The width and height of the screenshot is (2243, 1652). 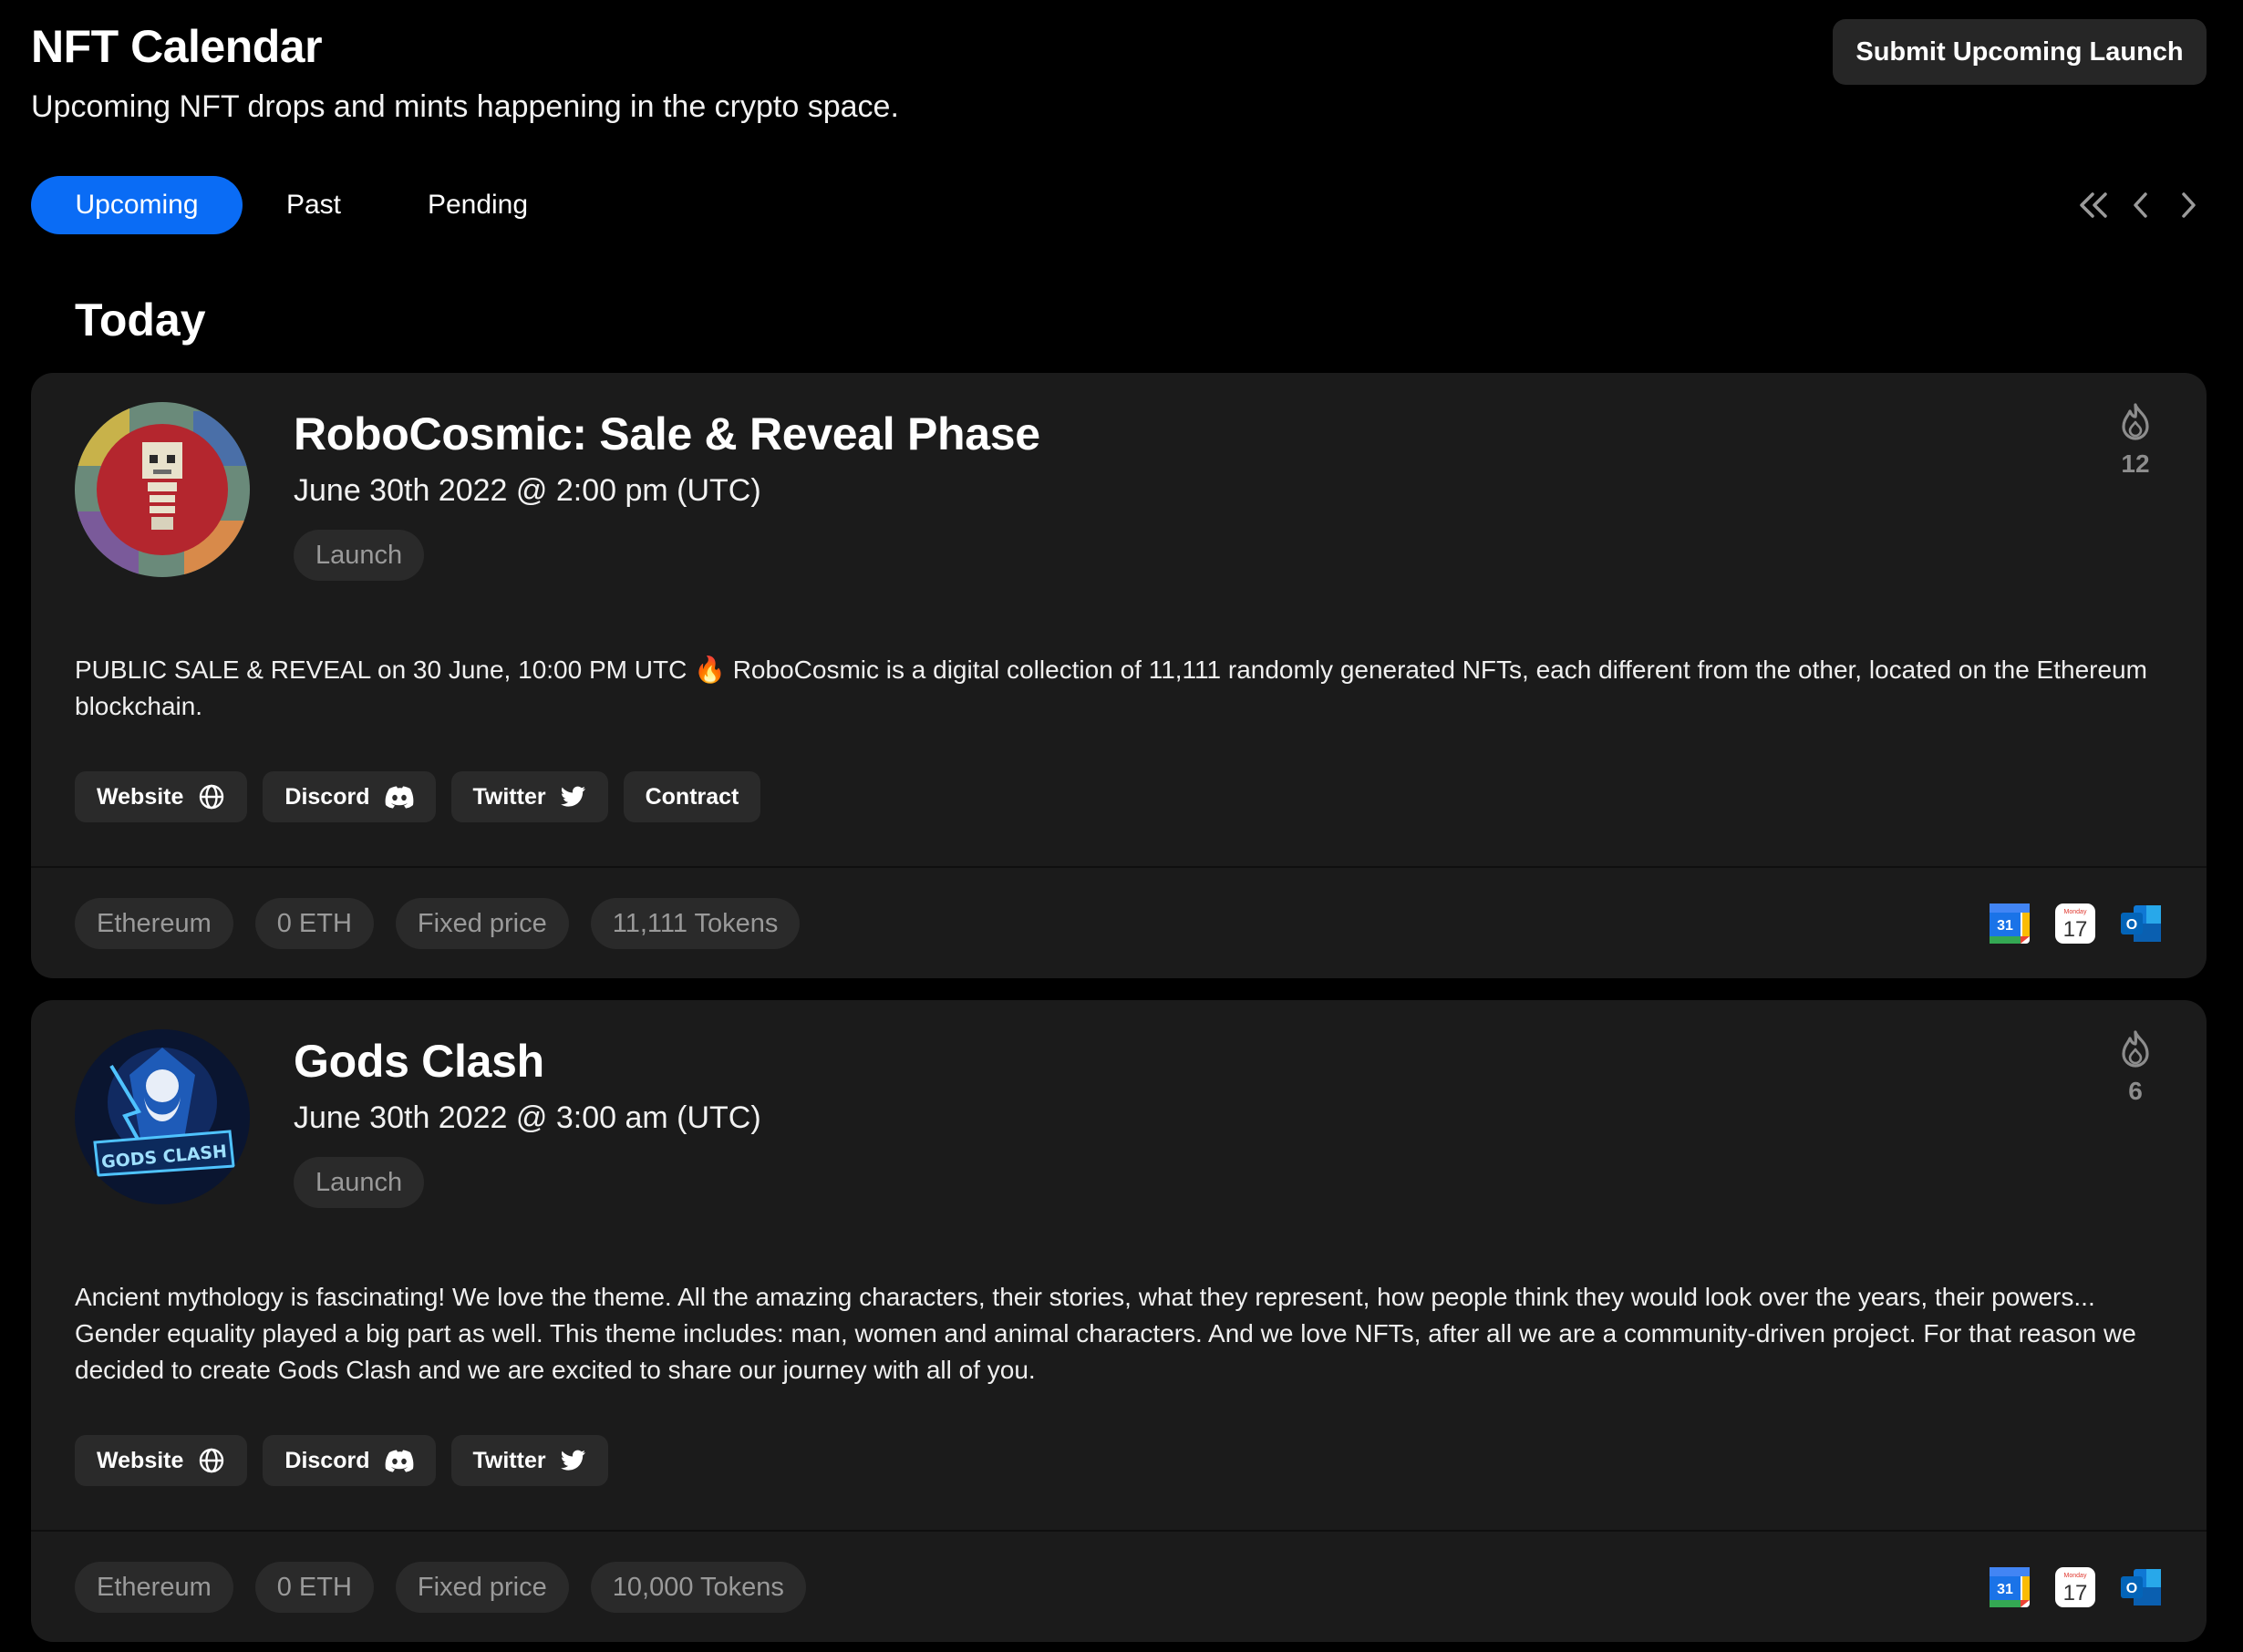 What do you see at coordinates (137, 205) in the screenshot?
I see `tab-upcoming: Upcoming` at bounding box center [137, 205].